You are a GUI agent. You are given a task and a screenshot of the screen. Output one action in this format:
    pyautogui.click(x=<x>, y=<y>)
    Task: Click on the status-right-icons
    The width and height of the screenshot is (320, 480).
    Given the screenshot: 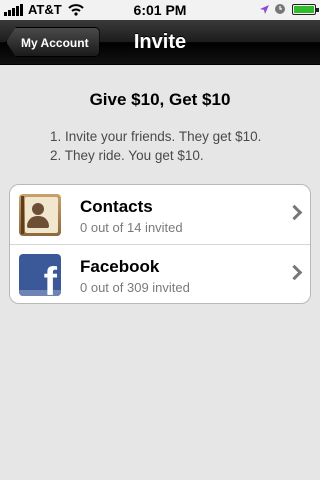 What is the action you would take?
    pyautogui.click(x=289, y=9)
    